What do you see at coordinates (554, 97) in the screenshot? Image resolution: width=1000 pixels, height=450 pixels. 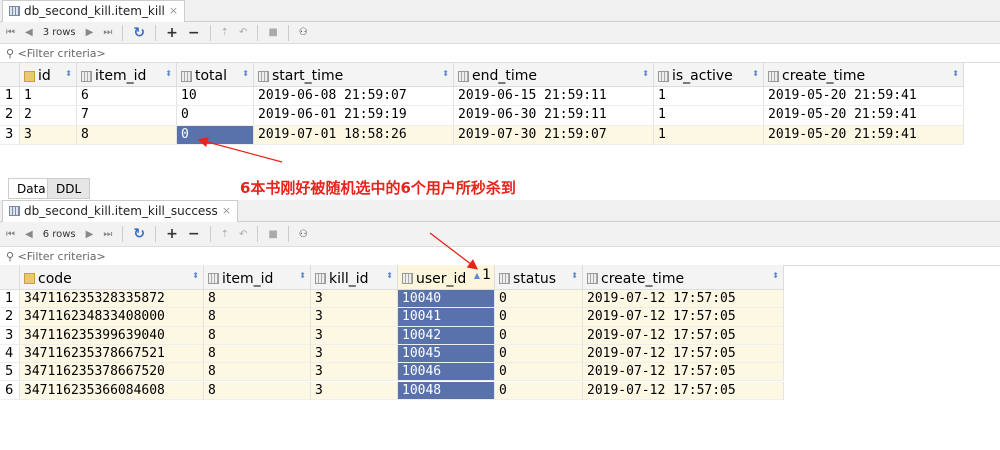 I see `table-cell: 2019-06-15 21:59:11` at bounding box center [554, 97].